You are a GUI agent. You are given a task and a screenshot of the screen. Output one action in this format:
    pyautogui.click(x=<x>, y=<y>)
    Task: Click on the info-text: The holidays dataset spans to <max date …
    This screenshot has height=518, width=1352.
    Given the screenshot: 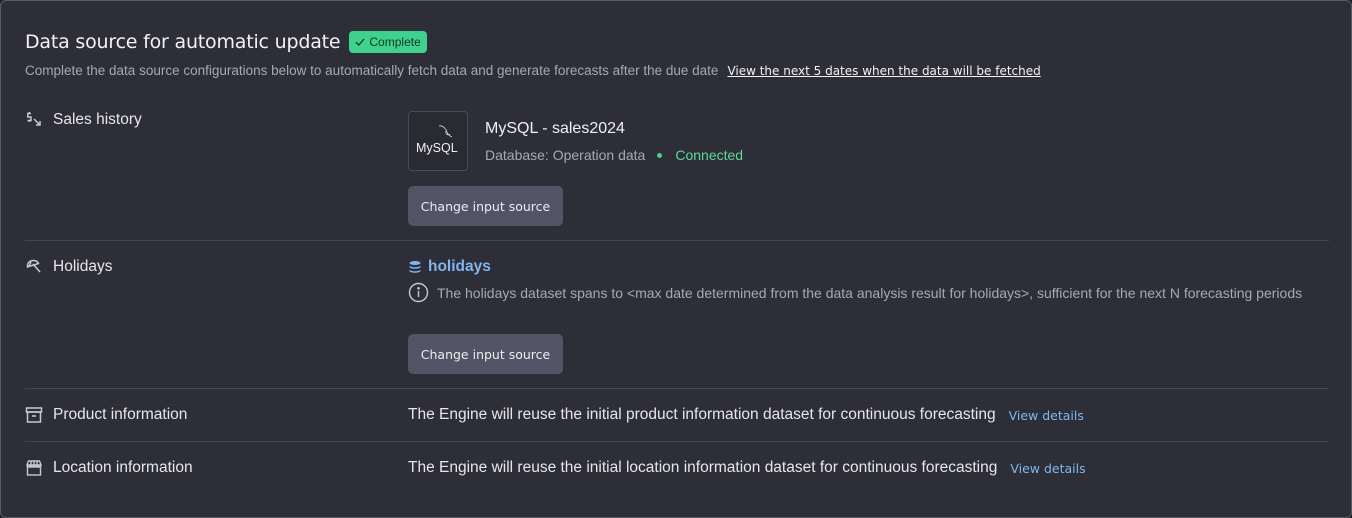 What is the action you would take?
    pyautogui.click(x=870, y=292)
    